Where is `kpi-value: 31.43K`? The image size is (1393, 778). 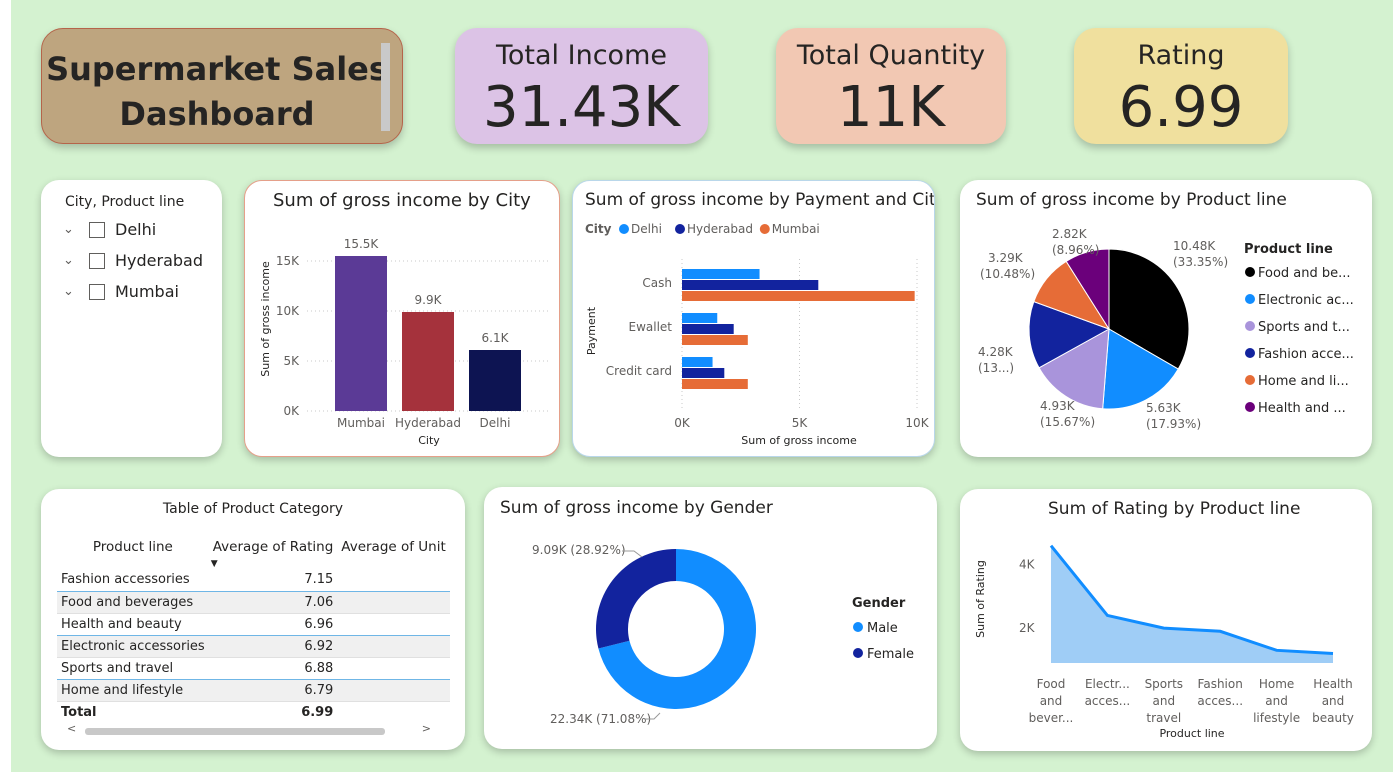 kpi-value: 31.43K is located at coordinates (581, 107).